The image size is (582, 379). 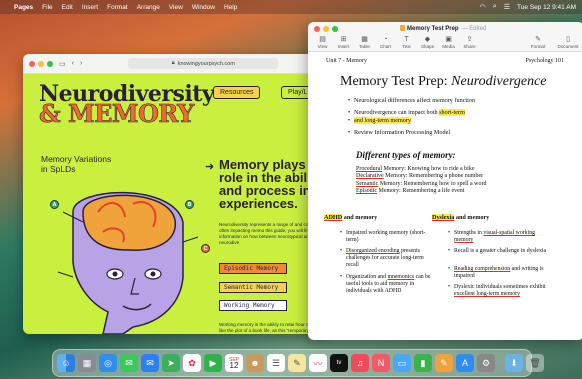 What do you see at coordinates (192, 363) in the screenshot?
I see `photos-icon: ✿` at bounding box center [192, 363].